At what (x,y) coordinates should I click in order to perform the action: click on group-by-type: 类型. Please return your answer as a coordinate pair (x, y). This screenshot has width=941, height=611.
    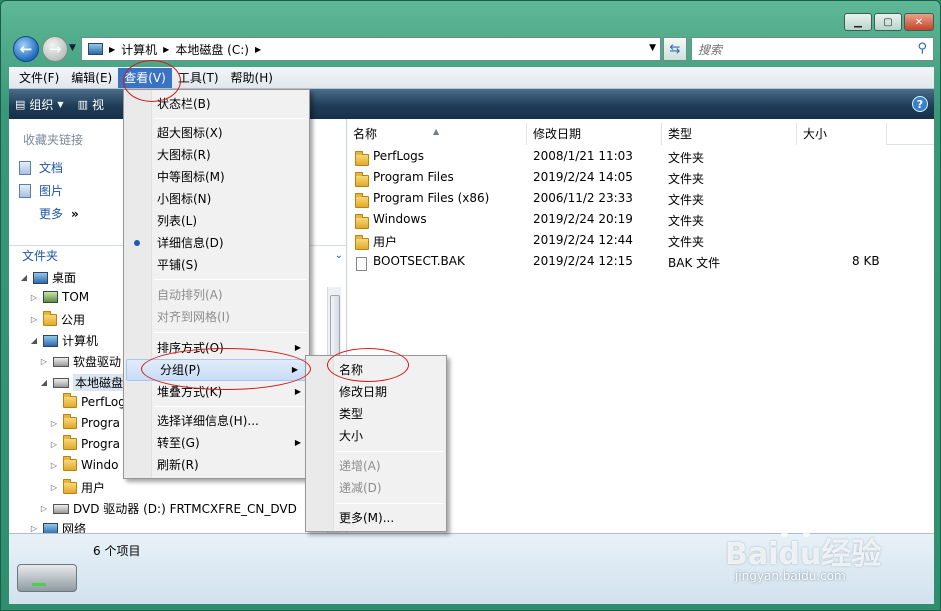
    Looking at the image, I should click on (376, 414).